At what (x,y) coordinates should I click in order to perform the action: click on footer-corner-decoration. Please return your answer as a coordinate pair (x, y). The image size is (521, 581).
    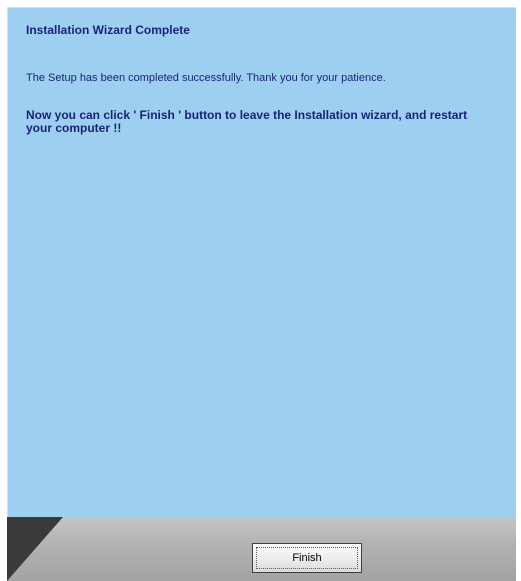
    Looking at the image, I should click on (35, 549).